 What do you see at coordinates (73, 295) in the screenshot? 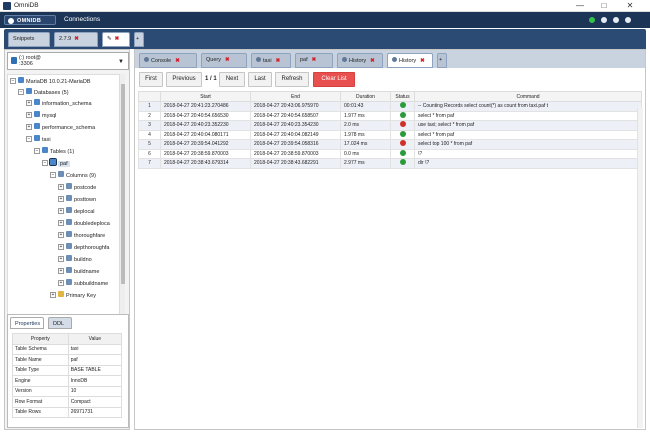
I see `tree-node-primary-key: + Primary Key` at bounding box center [73, 295].